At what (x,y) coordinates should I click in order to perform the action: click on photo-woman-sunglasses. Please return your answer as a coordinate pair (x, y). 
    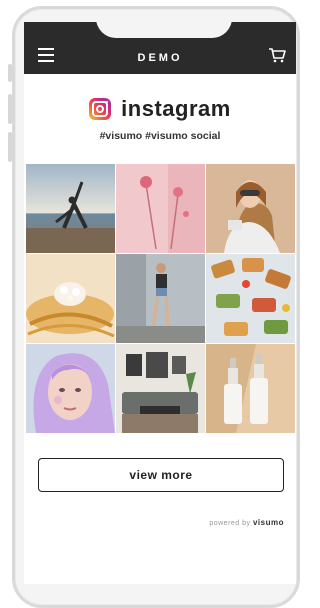
    Looking at the image, I should click on (250, 208).